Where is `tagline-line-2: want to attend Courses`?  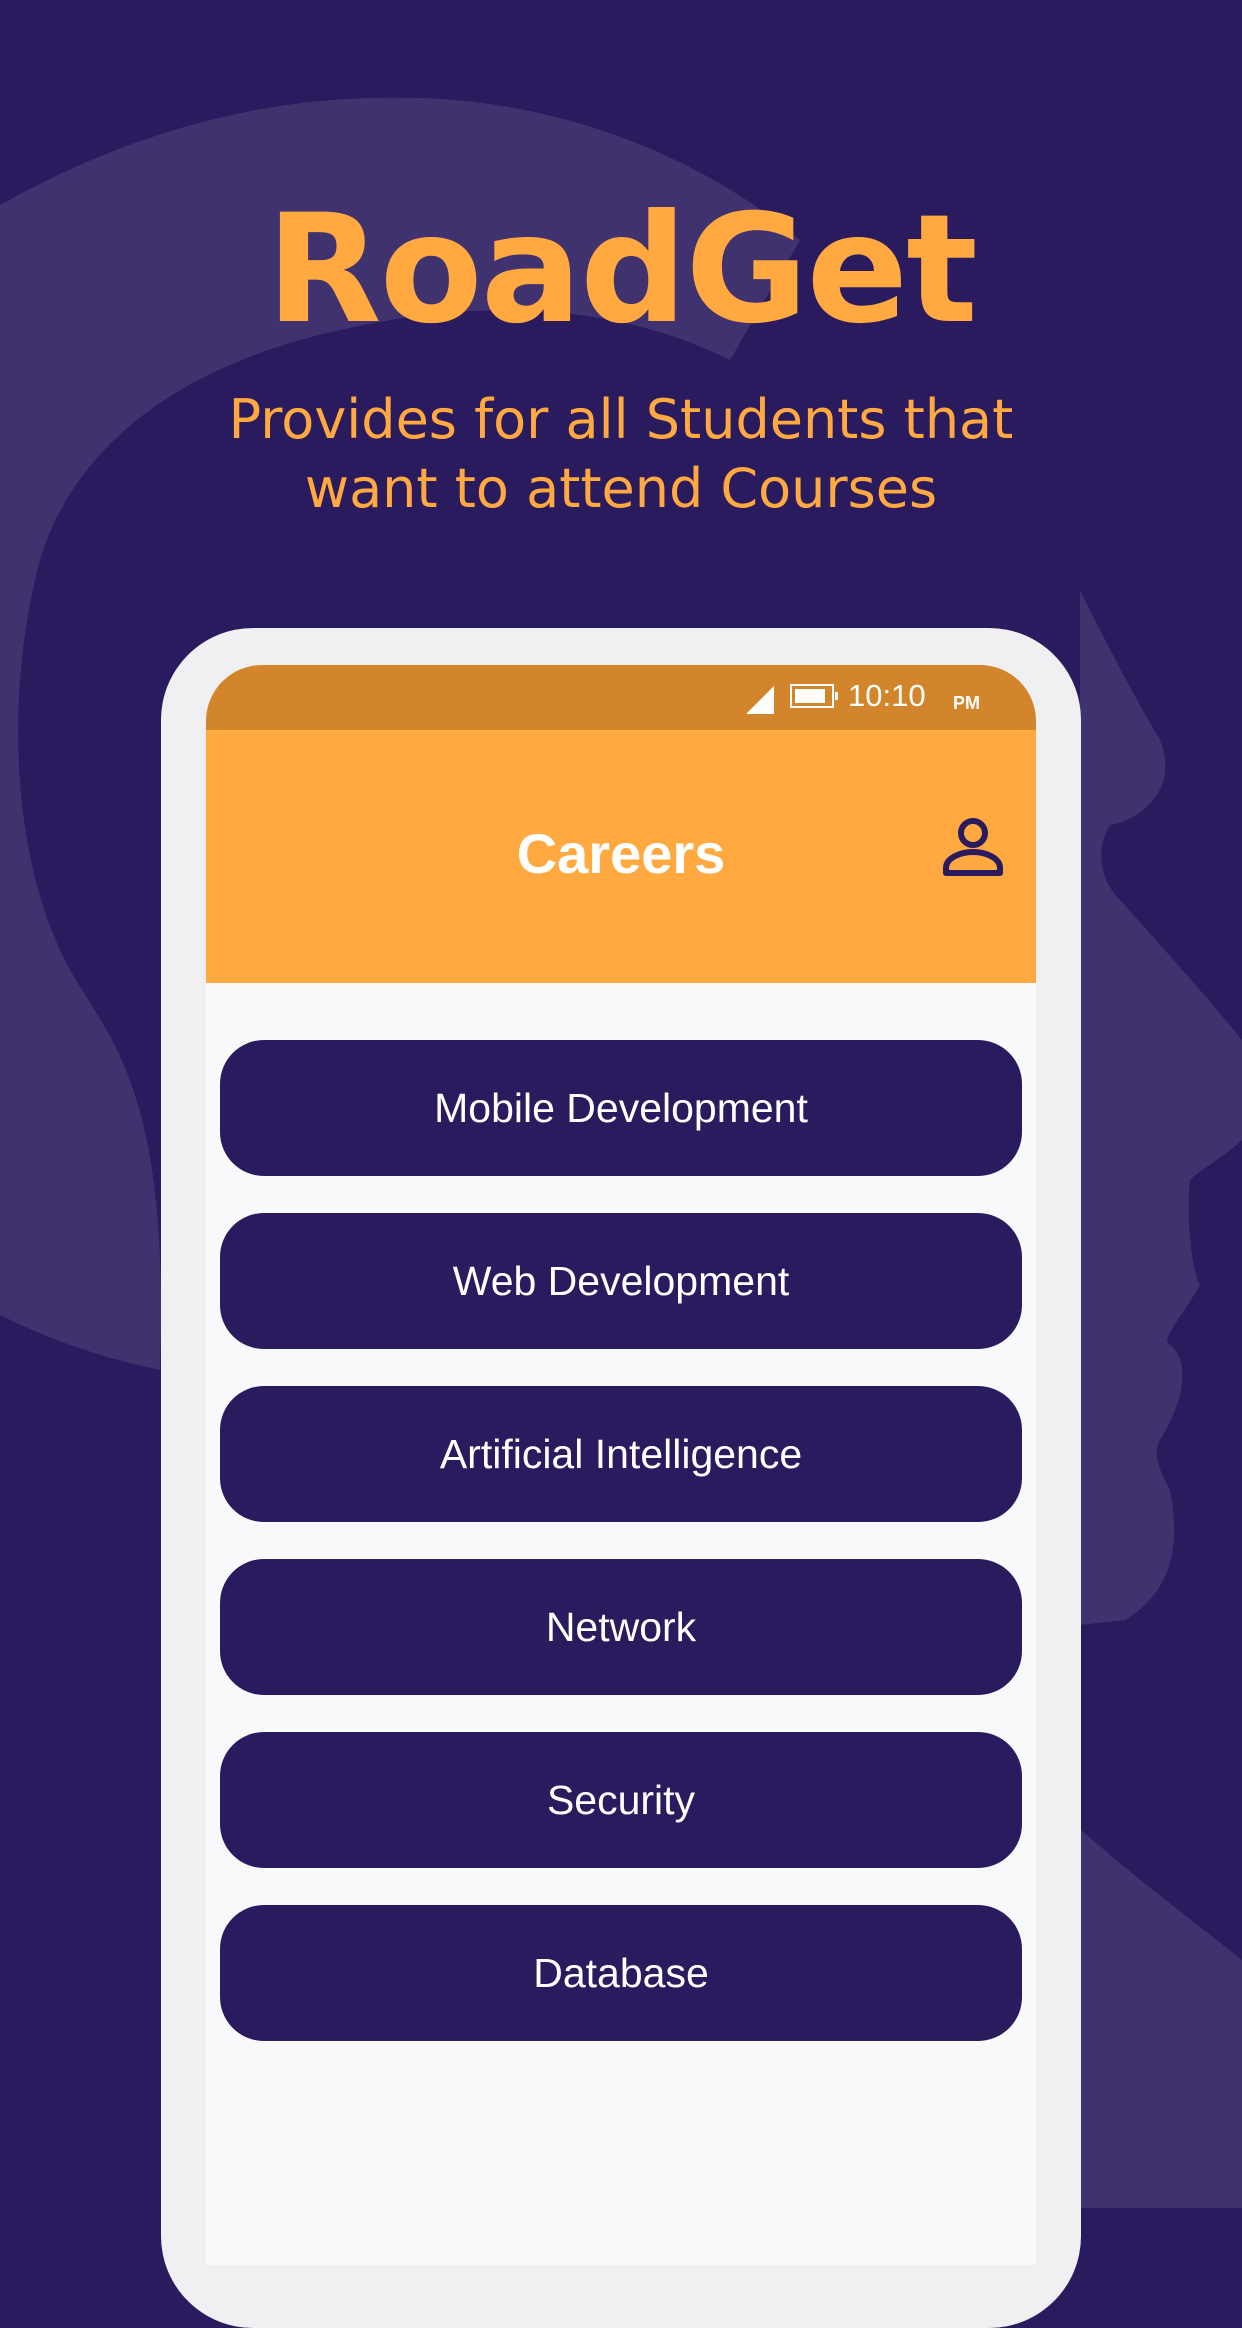
tagline-line-2: want to attend Courses is located at coordinates (621, 488).